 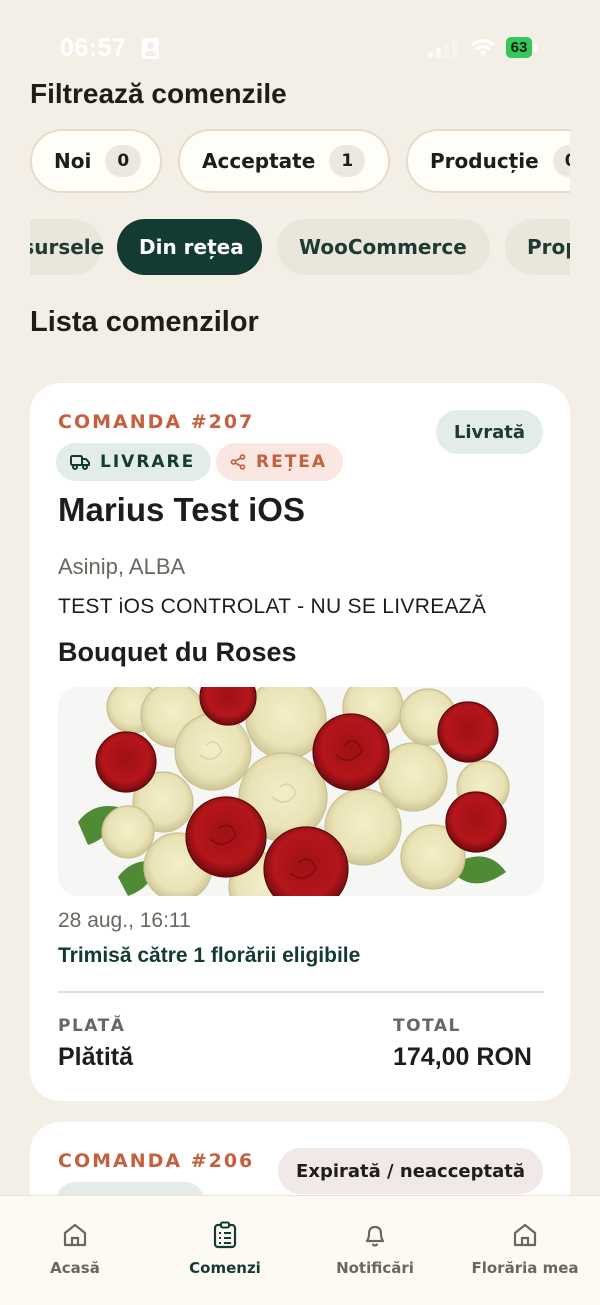 I want to click on customer-name: Marius Test iOS, so click(x=181, y=509).